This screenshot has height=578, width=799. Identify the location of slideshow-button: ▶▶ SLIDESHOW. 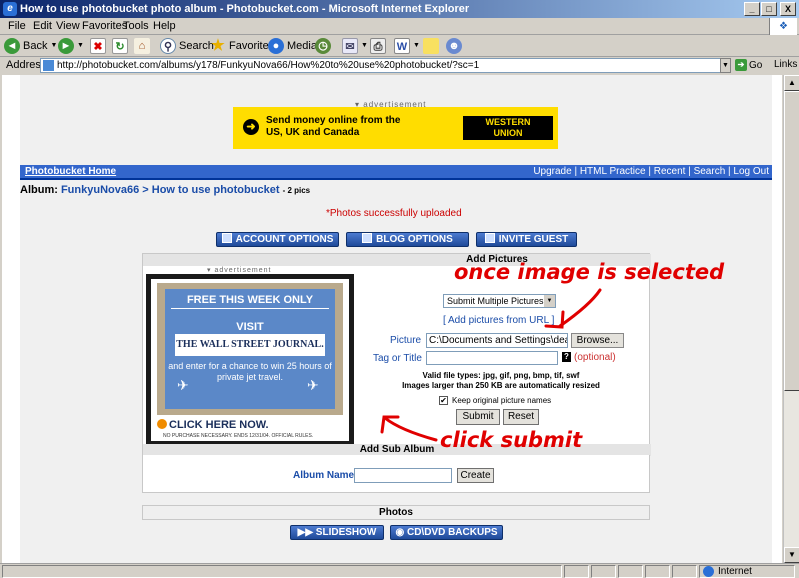
(337, 532).